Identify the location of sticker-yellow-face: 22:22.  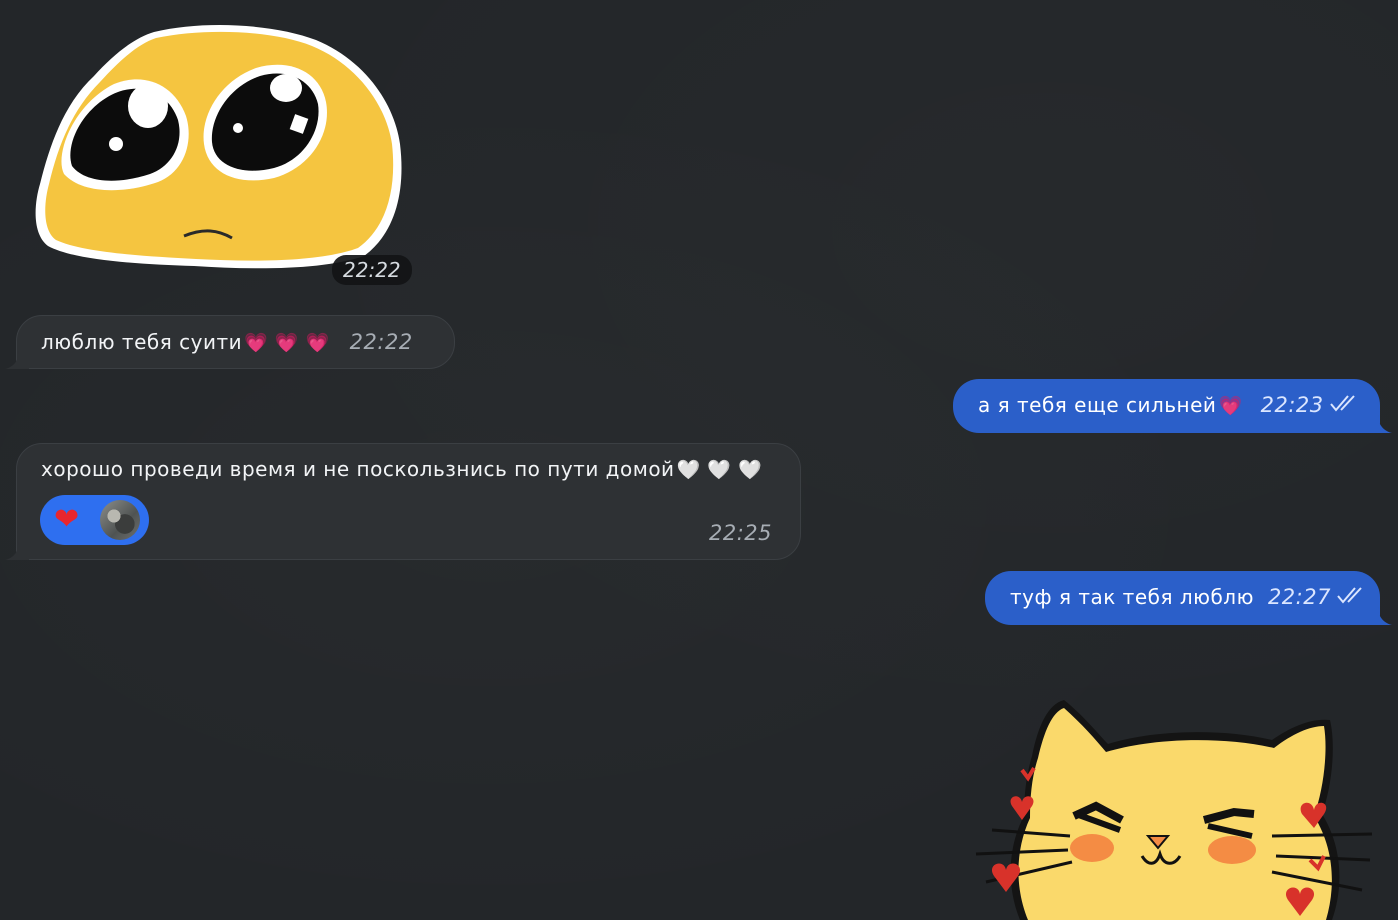
(223, 154).